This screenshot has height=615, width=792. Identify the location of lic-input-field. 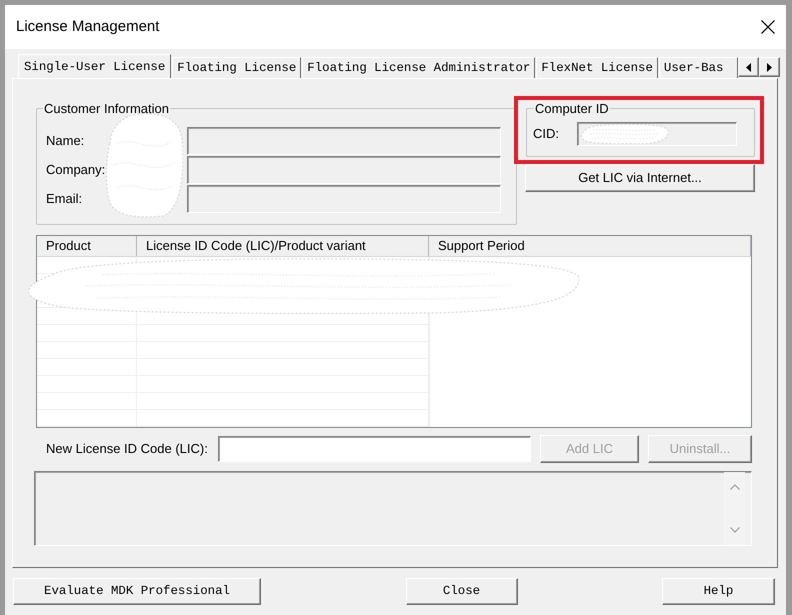
(374, 449).